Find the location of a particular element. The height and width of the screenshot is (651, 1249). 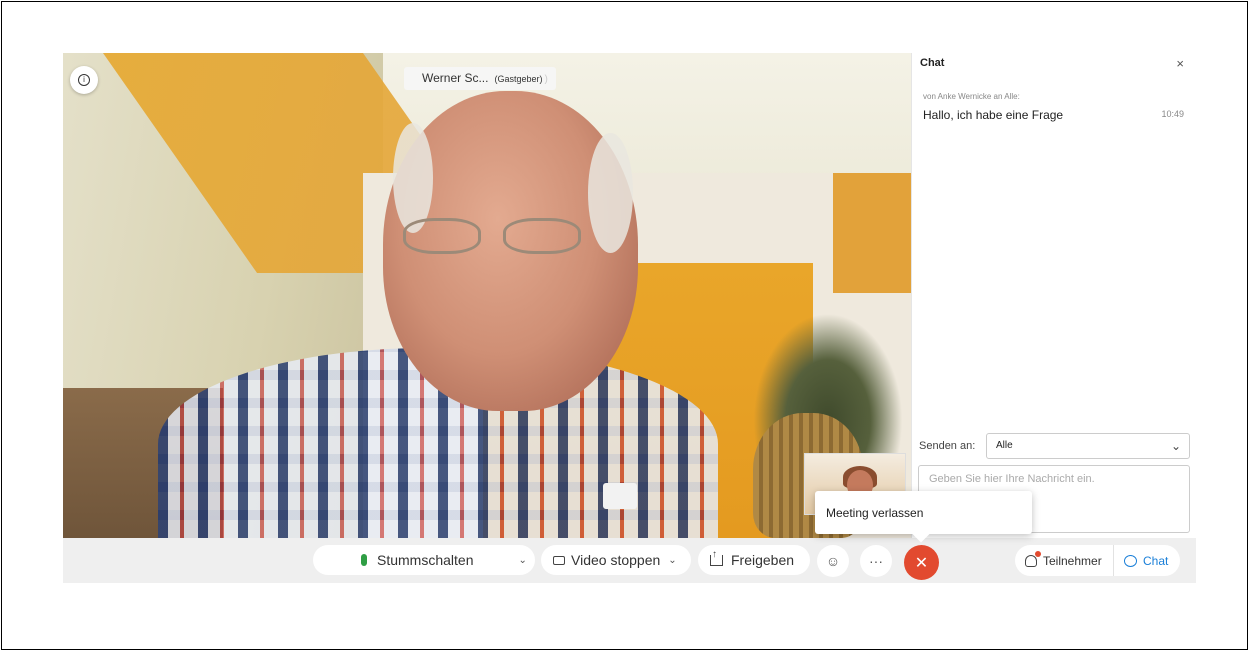

share-label: Freigeben is located at coordinates (763, 560).